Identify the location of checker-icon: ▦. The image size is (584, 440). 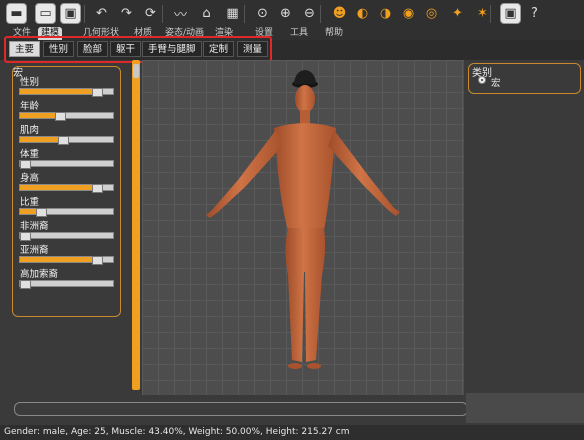
(232, 13).